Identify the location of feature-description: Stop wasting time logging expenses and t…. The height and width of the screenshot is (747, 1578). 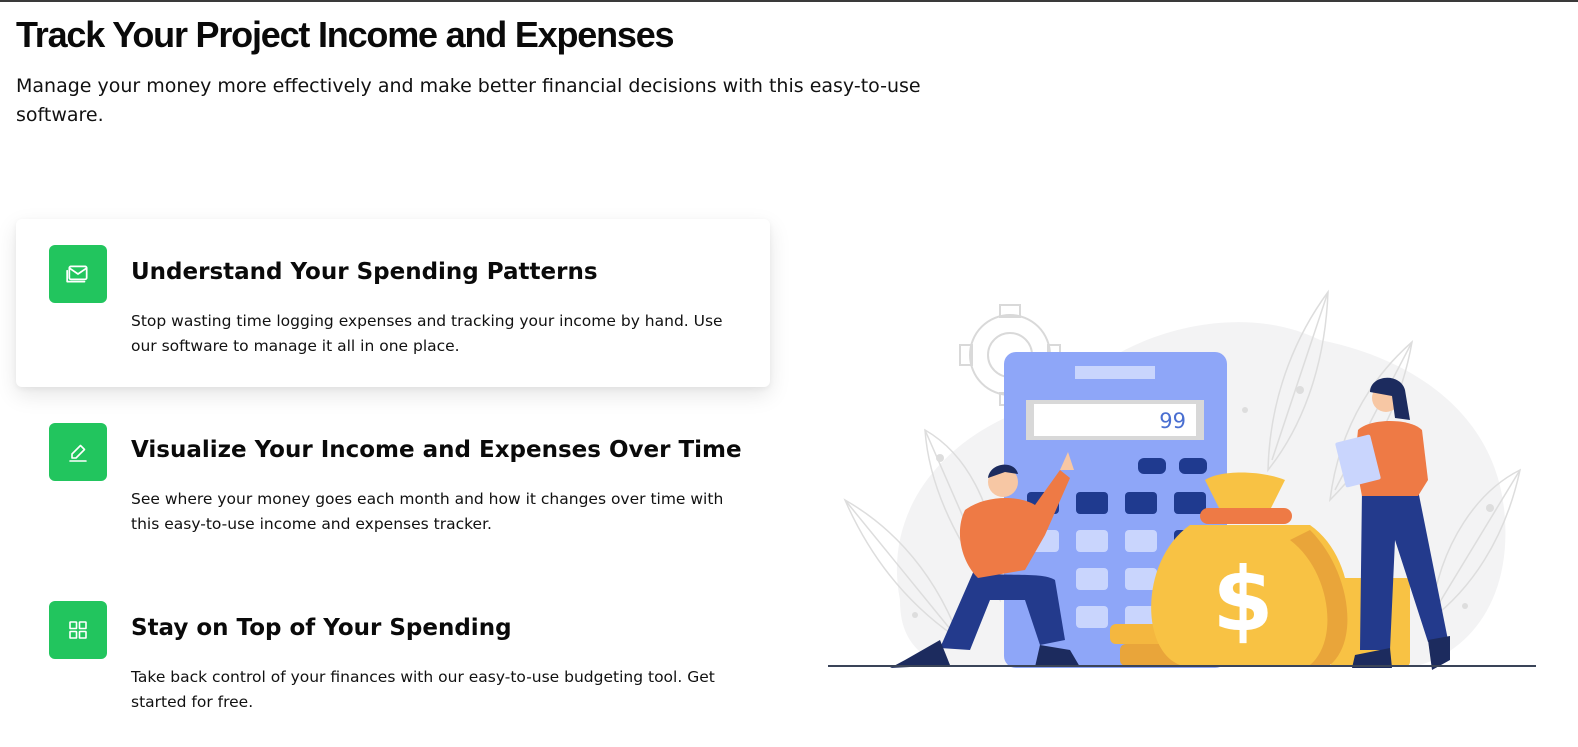
(427, 333).